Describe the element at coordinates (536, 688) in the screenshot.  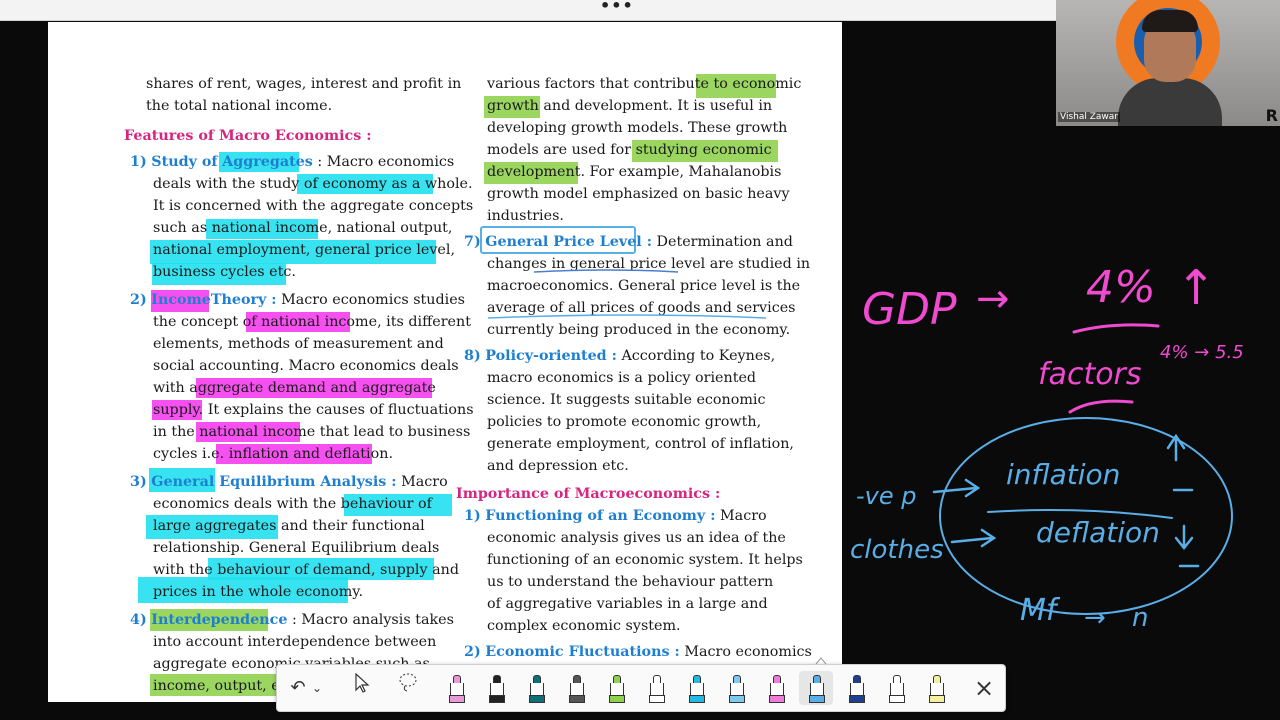
I see `pen-teal-icon` at that location.